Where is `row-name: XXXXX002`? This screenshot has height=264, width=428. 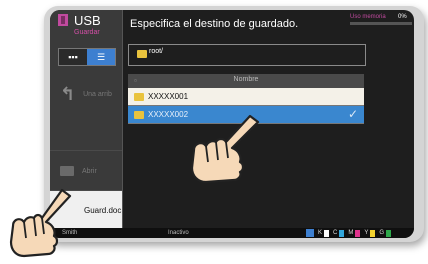 row-name: XXXXX002 is located at coordinates (168, 114).